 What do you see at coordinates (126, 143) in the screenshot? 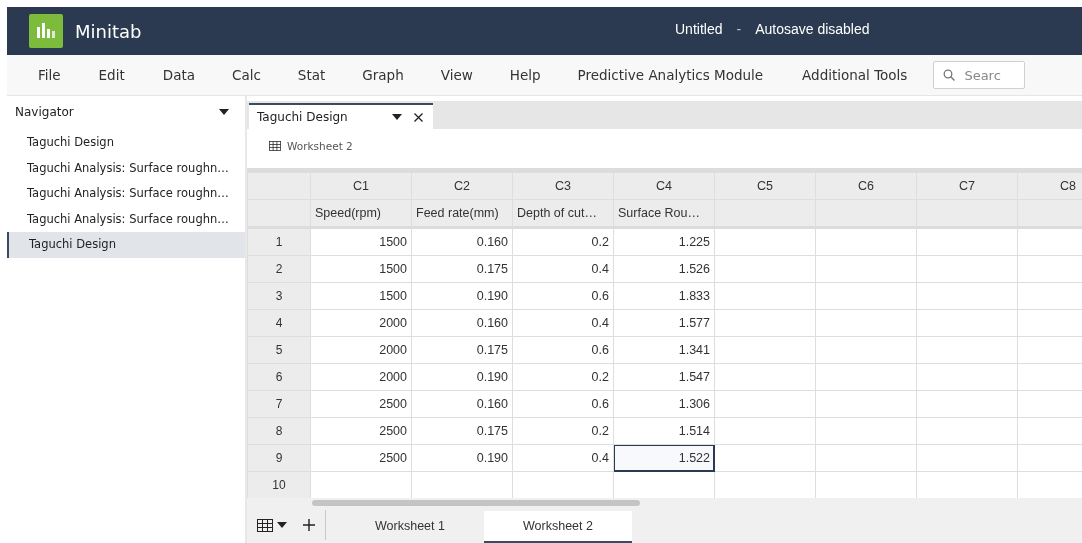
I see `navigator-item: Taguchi Design` at bounding box center [126, 143].